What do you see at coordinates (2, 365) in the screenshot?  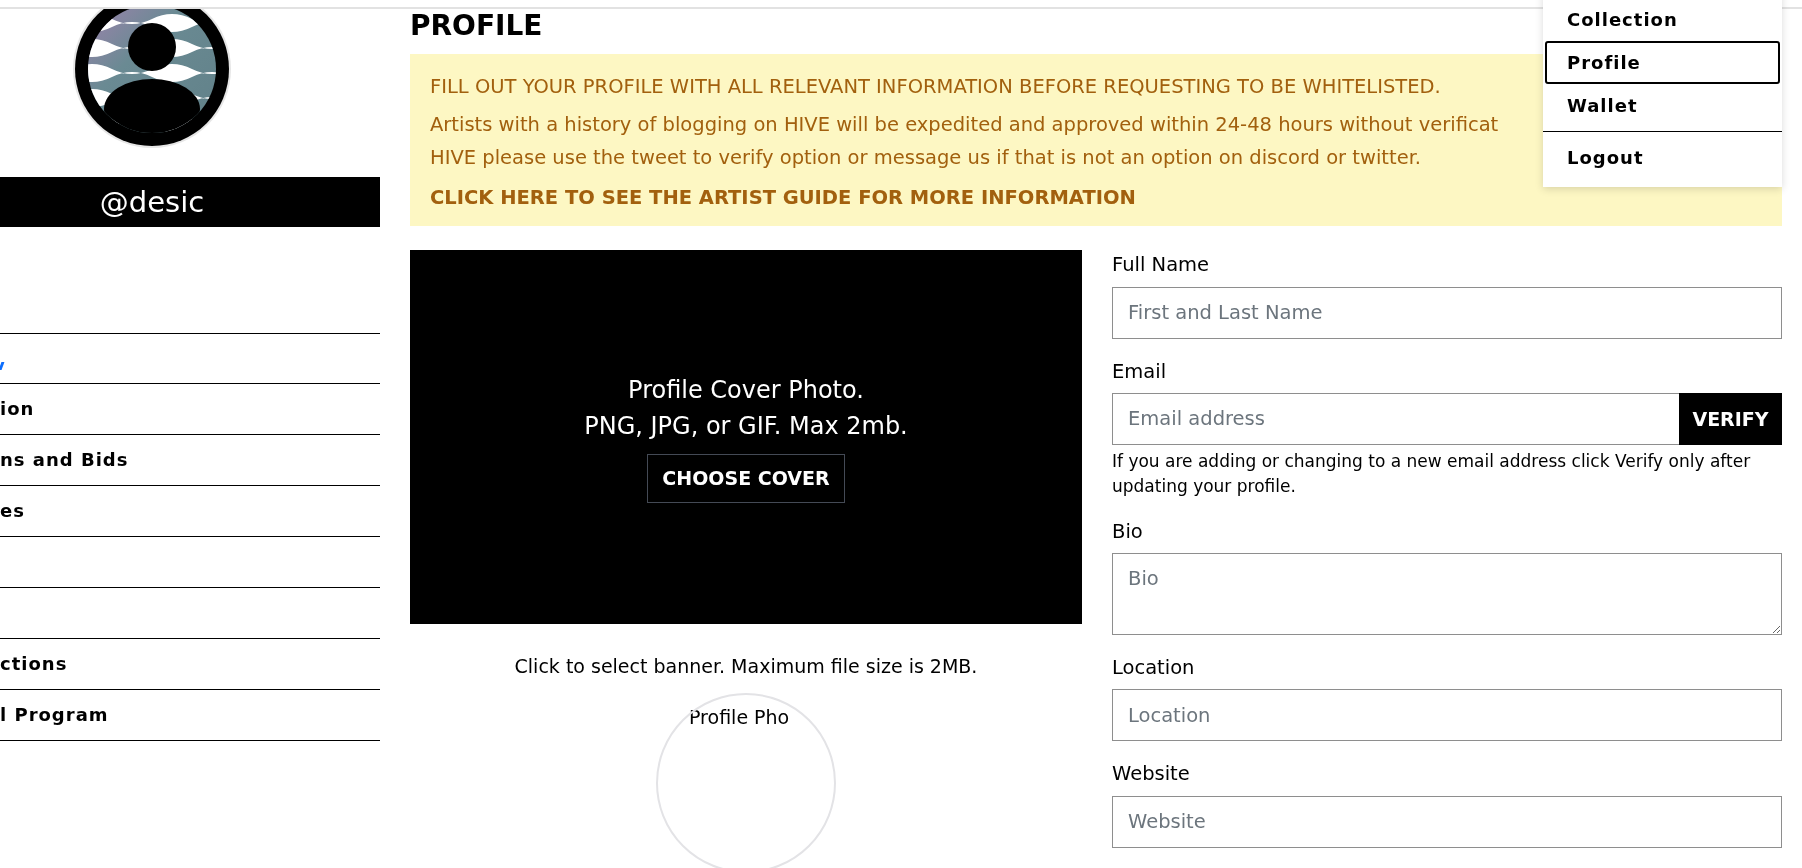 I see `sidebar-item` at bounding box center [2, 365].